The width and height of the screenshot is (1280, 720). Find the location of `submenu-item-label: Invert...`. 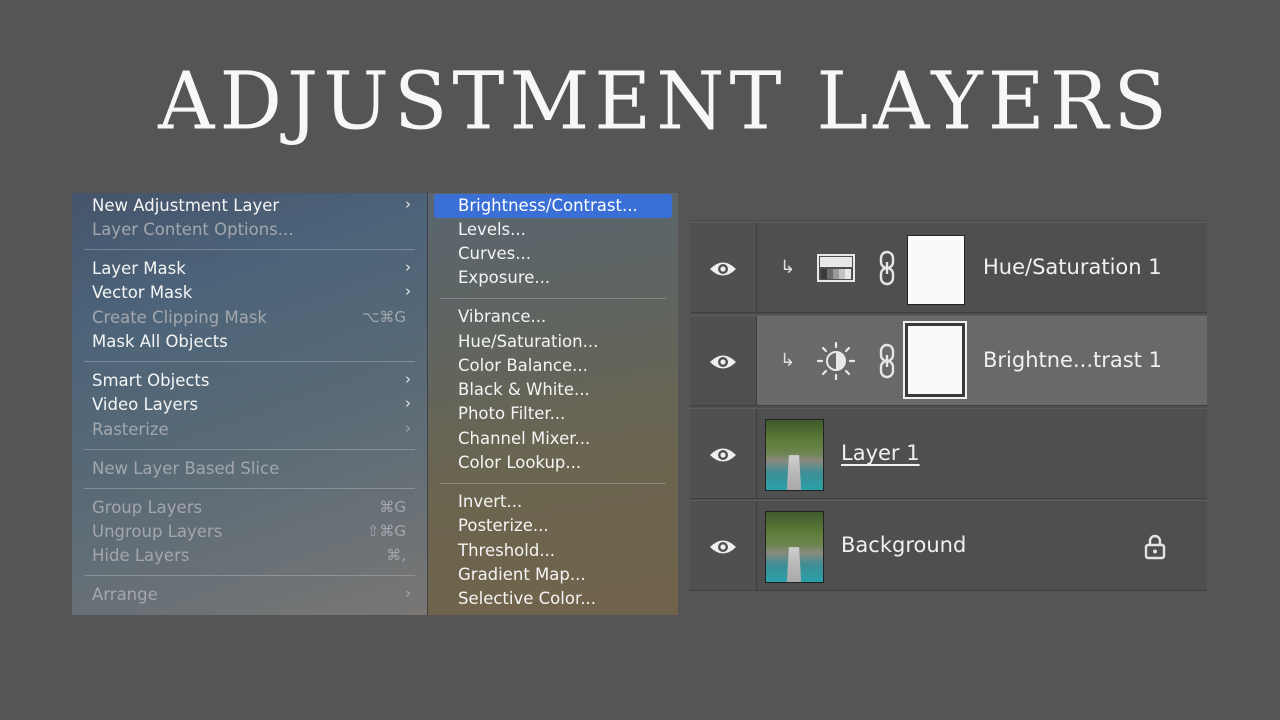

submenu-item-label: Invert... is located at coordinates (490, 501).